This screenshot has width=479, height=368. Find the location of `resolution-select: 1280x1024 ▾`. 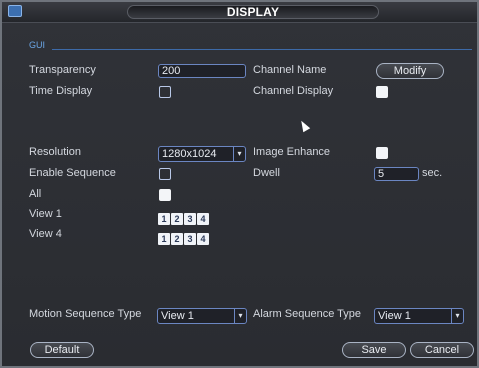

resolution-select: 1280x1024 ▾ is located at coordinates (202, 154).